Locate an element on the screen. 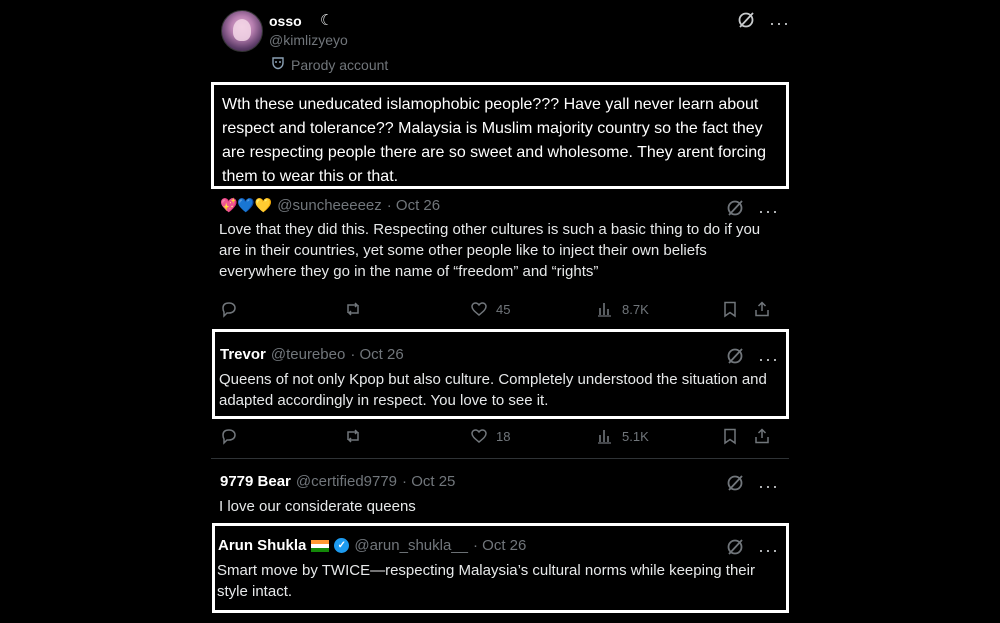 The height and width of the screenshot is (623, 1000). reply-1-date: · Oct 26 is located at coordinates (413, 205).